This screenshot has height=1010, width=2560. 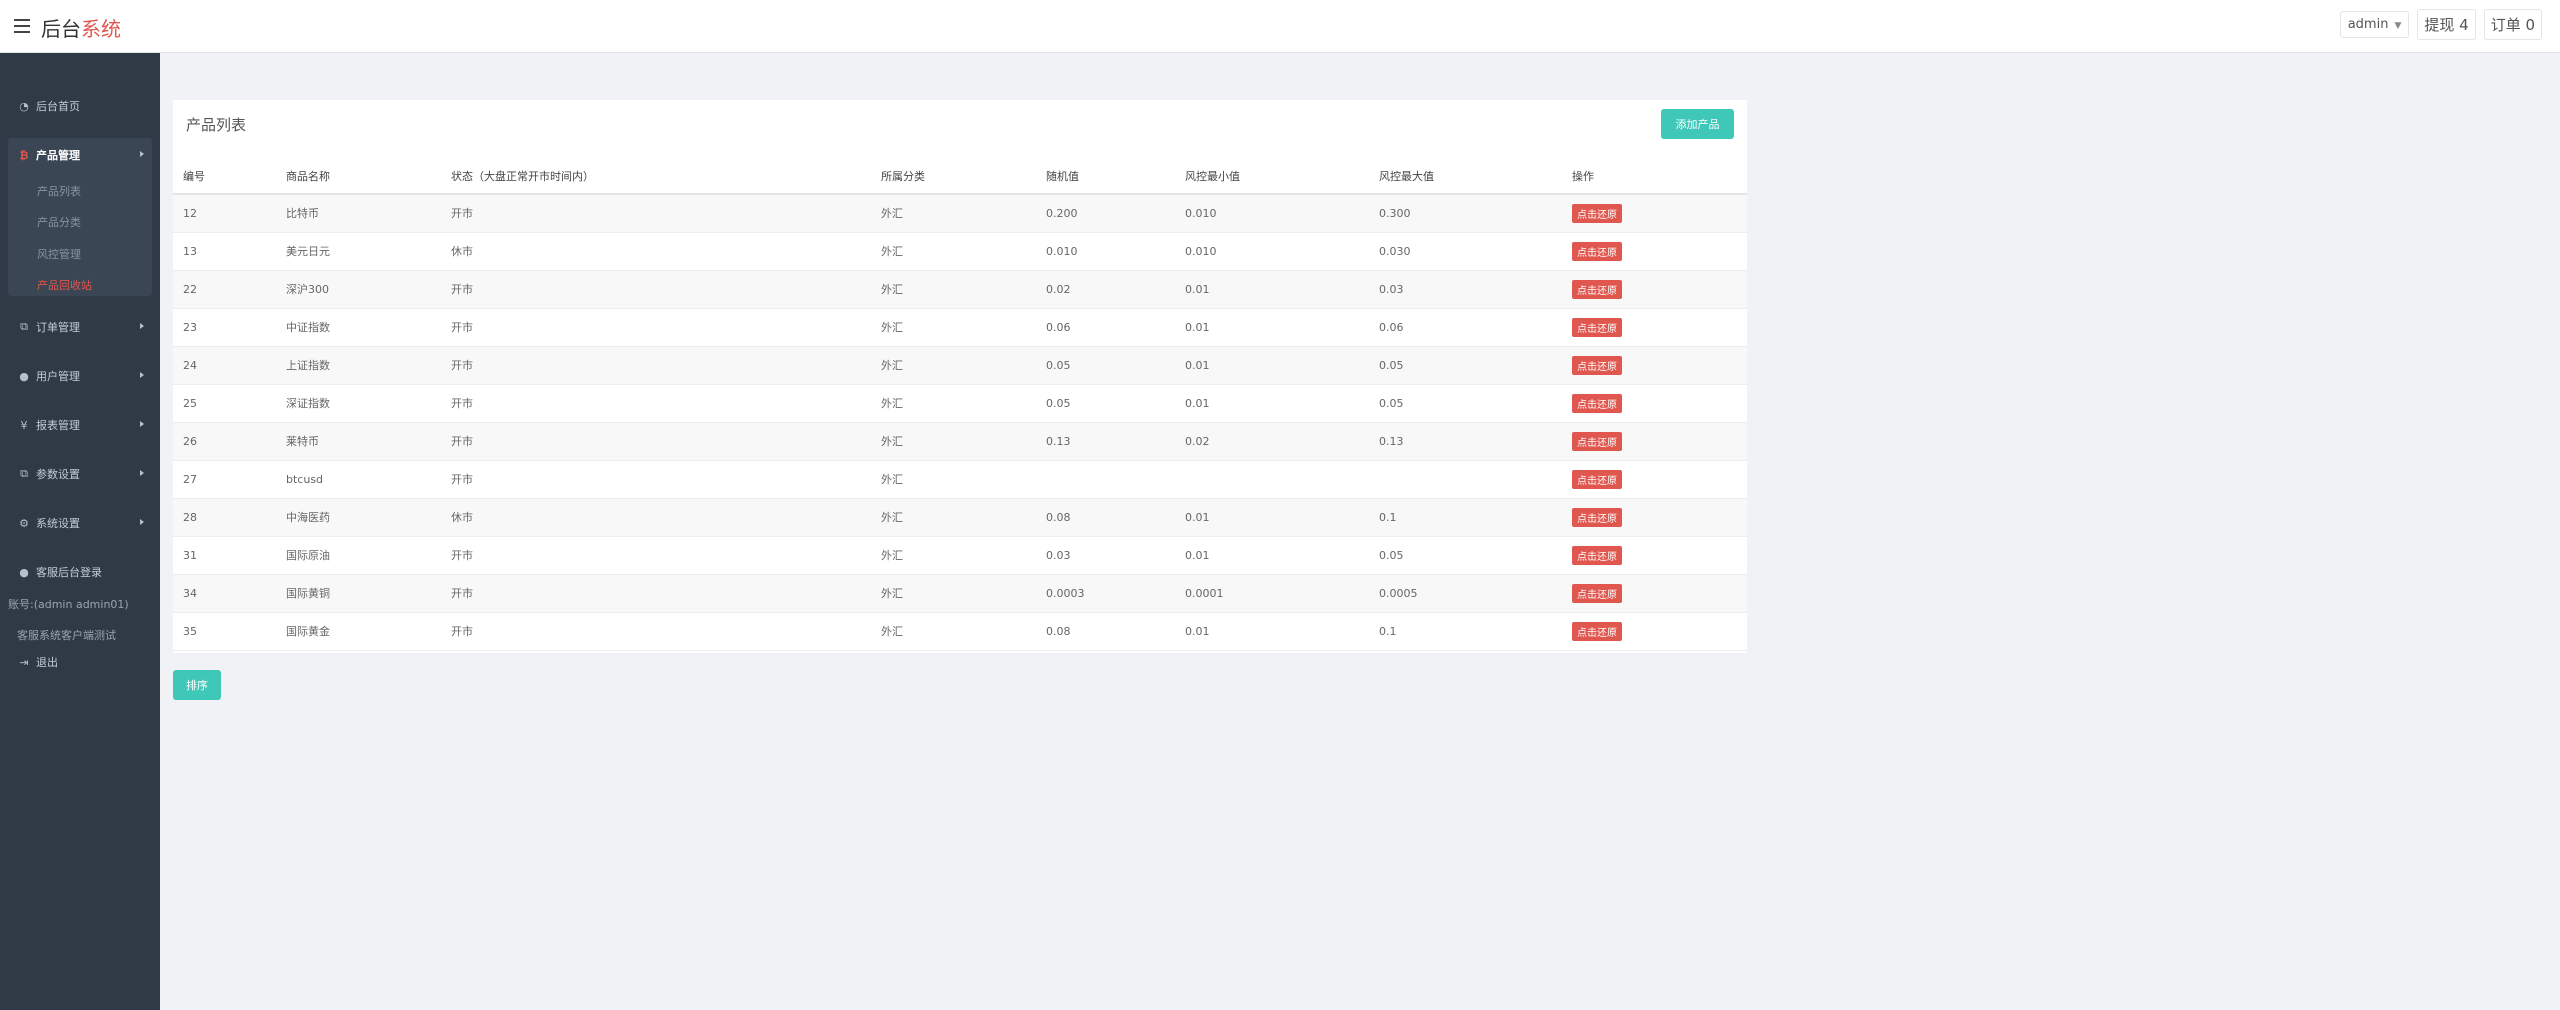 I want to click on add-product-button: 添加产品, so click(x=1697, y=124).